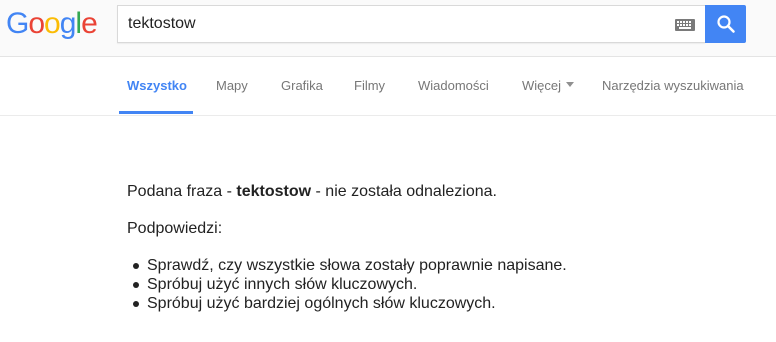 The image size is (776, 342). I want to click on keyboard-icon, so click(685, 25).